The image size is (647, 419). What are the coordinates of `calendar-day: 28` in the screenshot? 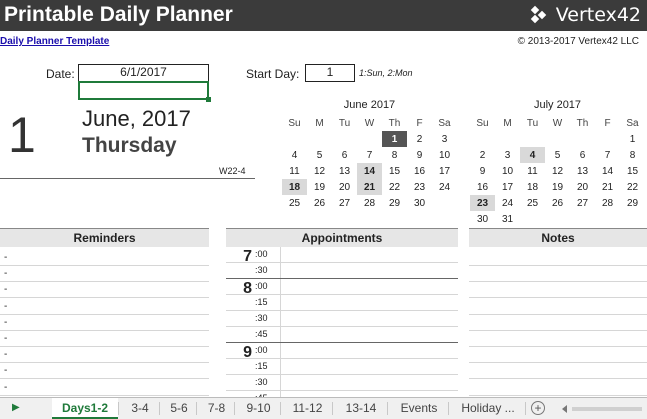 It's located at (369, 203).